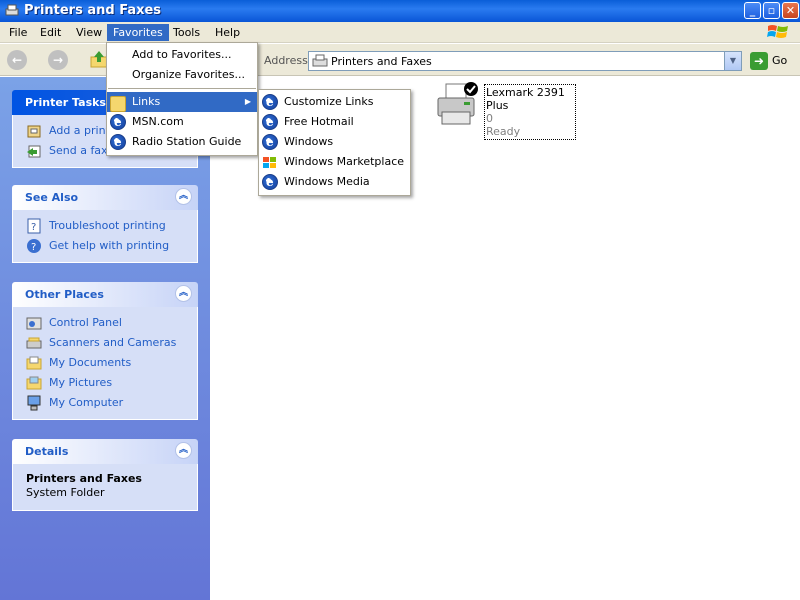 This screenshot has height=600, width=800. What do you see at coordinates (105, 323) in the screenshot?
I see `control-panel-link: Control Panel` at bounding box center [105, 323].